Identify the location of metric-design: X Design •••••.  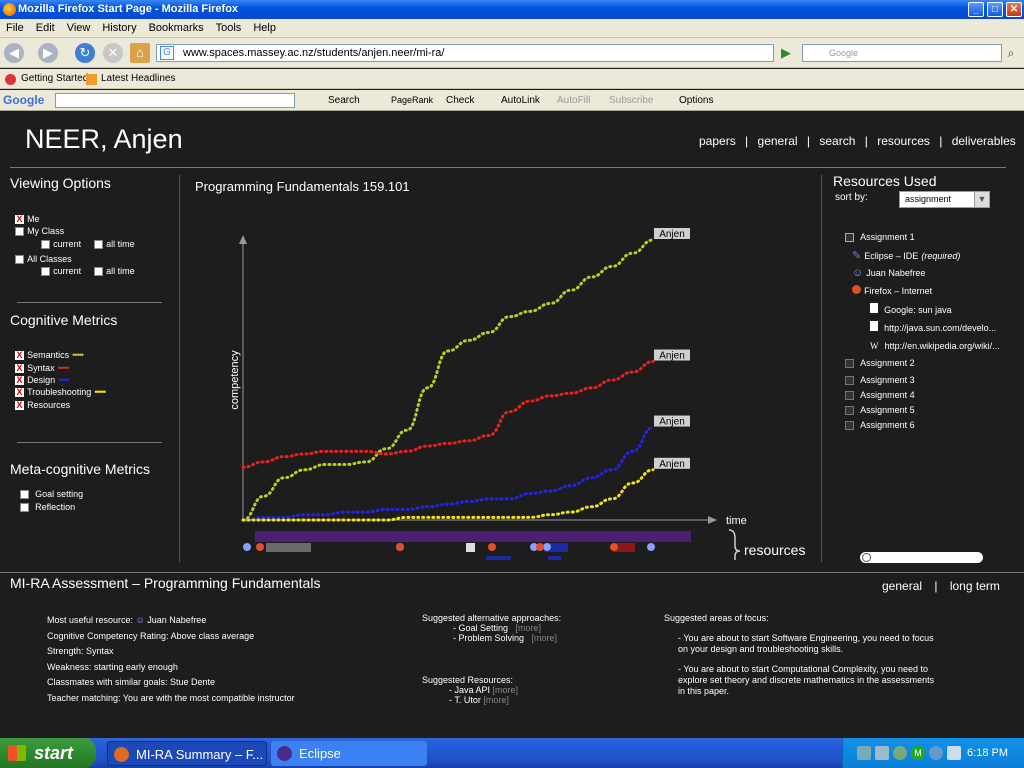
(42, 380).